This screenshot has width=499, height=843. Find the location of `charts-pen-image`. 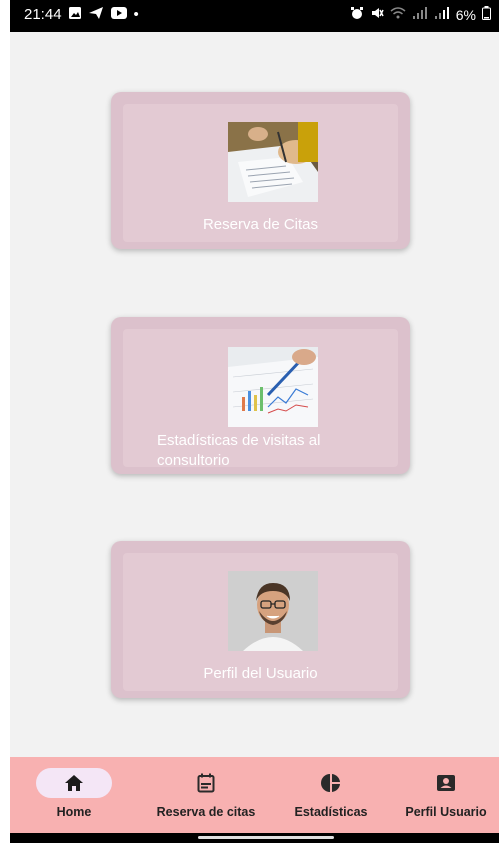

charts-pen-image is located at coordinates (273, 387).